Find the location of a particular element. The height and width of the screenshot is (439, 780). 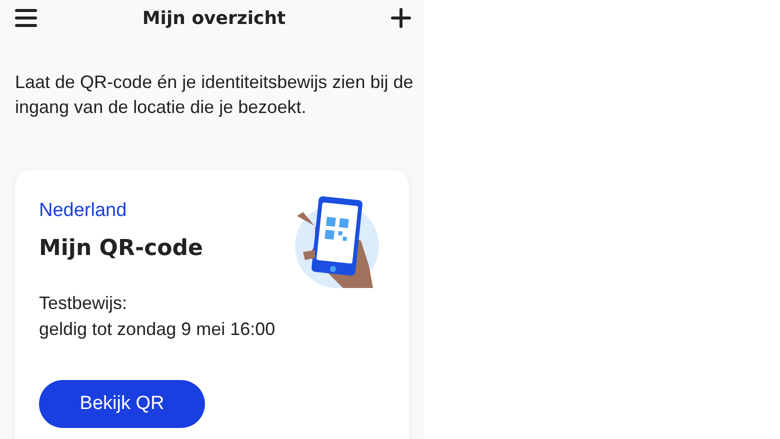

country-label: Nederland is located at coordinates (83, 211).